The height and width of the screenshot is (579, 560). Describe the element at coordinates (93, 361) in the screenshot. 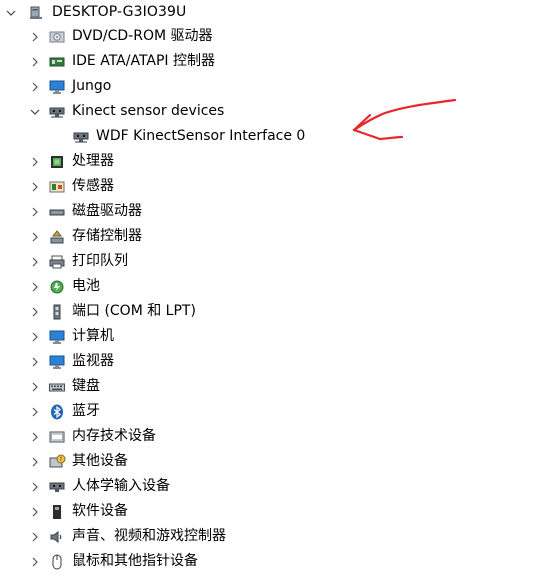

I see `tree-category-label: 监视器` at that location.